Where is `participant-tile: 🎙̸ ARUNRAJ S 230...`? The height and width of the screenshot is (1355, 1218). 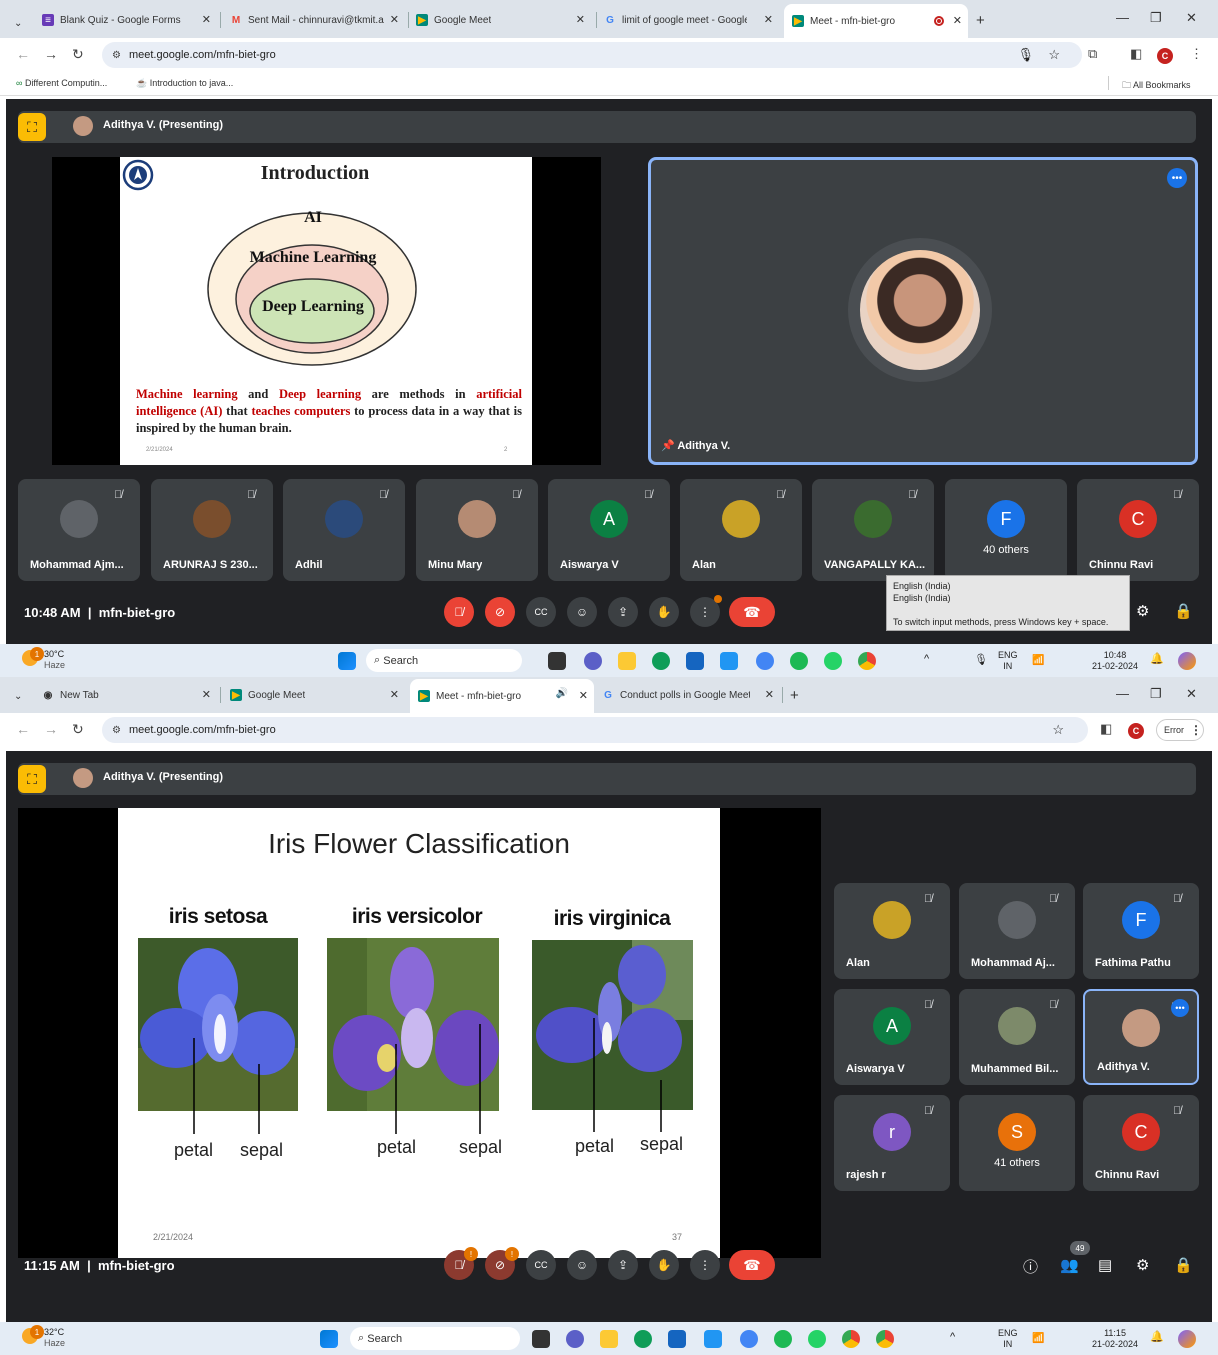 participant-tile: 🎙̸ ARUNRAJ S 230... is located at coordinates (212, 530).